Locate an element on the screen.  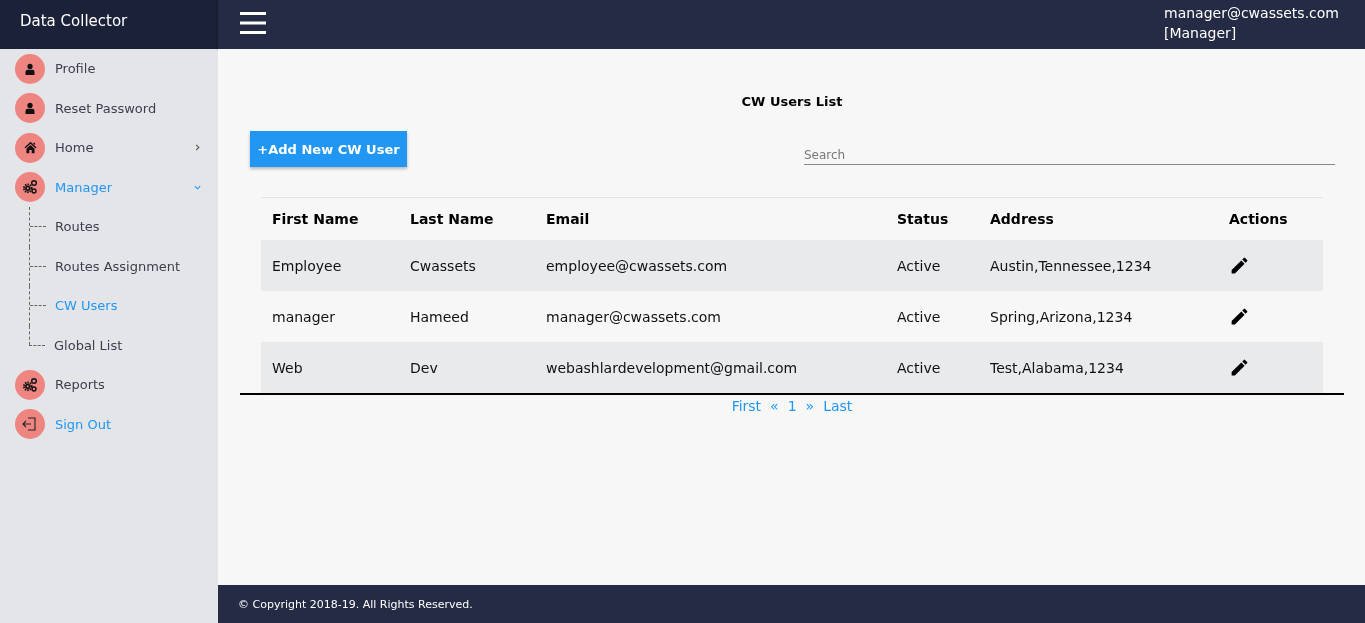
table-cell: manager@cwassets.com is located at coordinates (710, 316).